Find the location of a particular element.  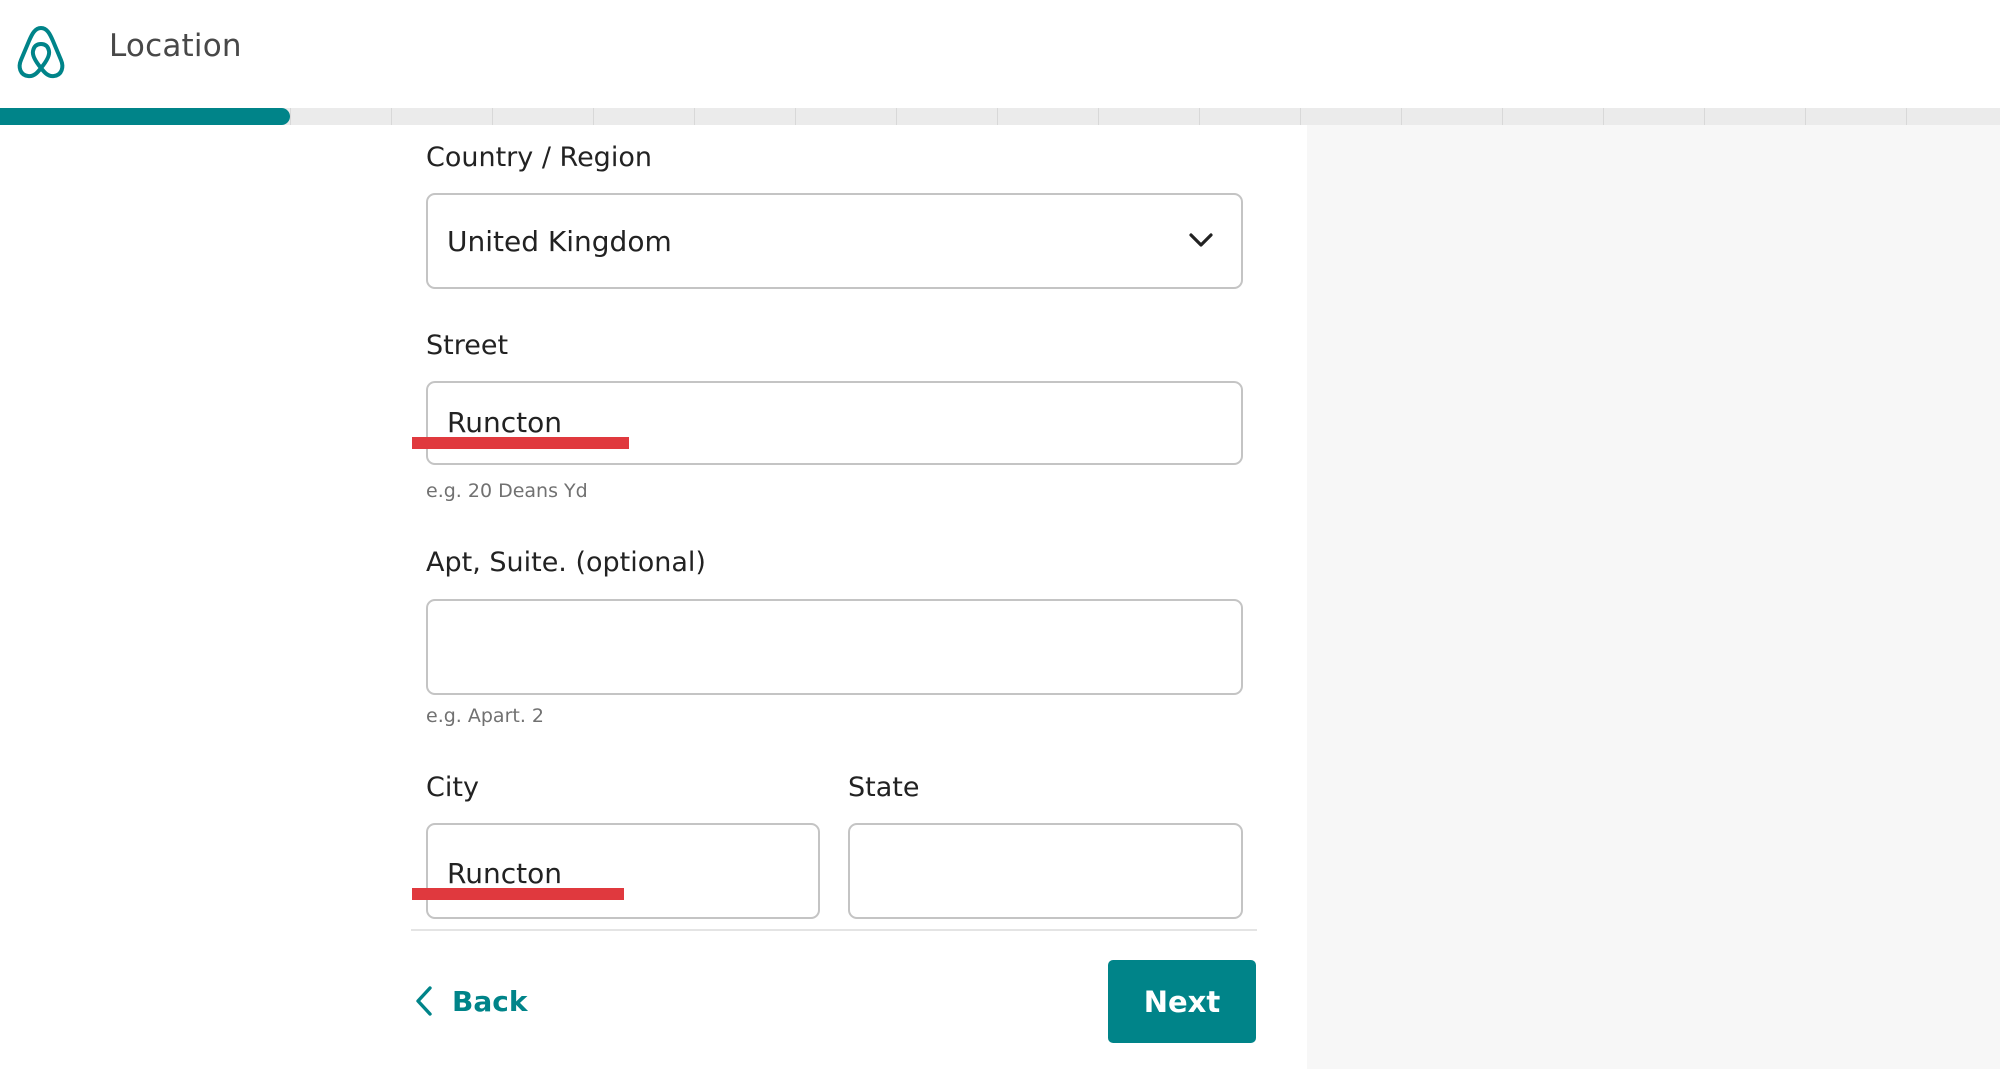

street-value: Runcton is located at coordinates (504, 422).